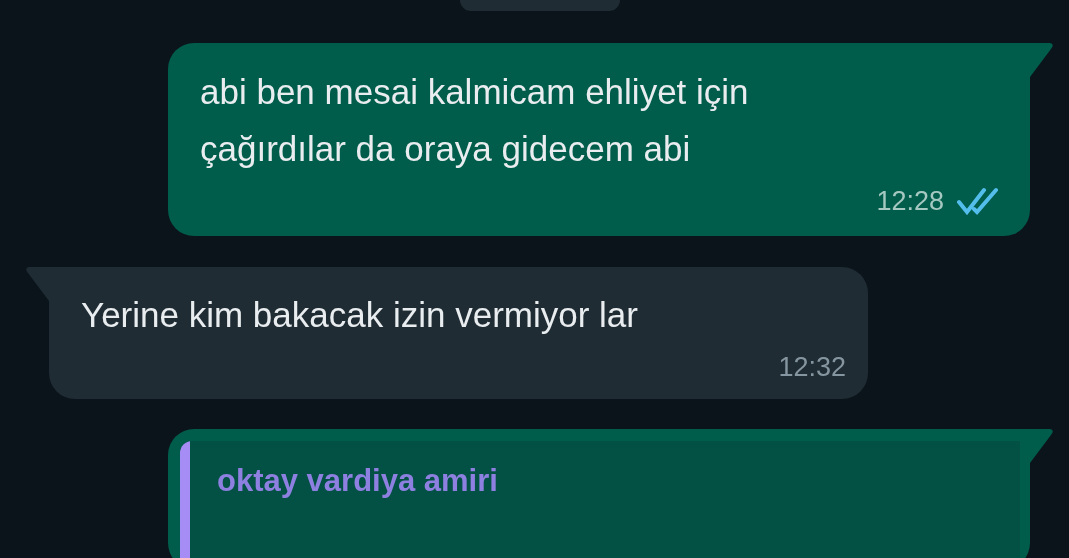 The image size is (1069, 558). I want to click on message-time: 12:28, so click(910, 201).